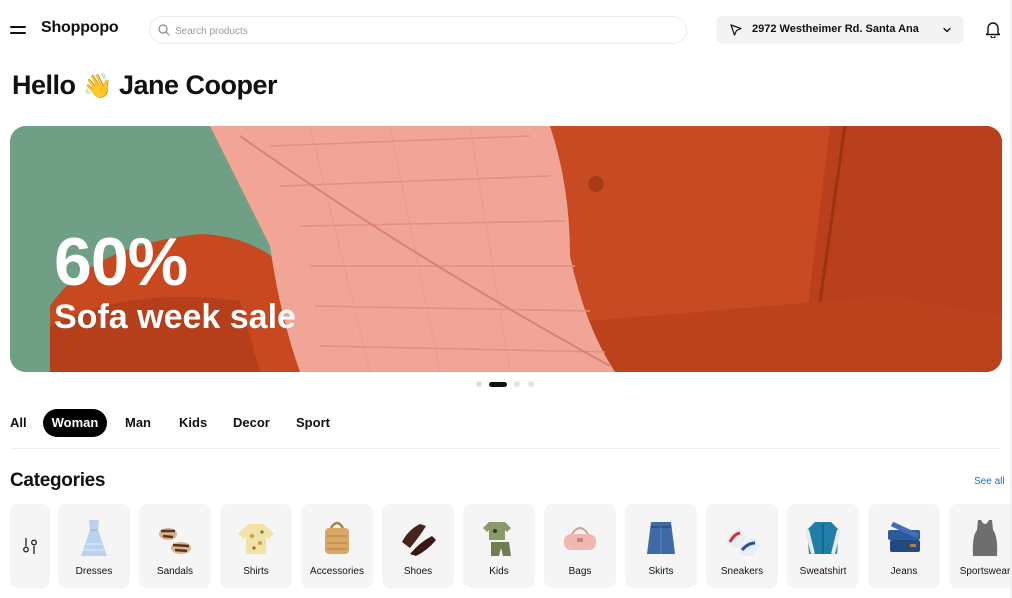 Image resolution: width=1012 pixels, height=598 pixels. I want to click on see-all-link: See all, so click(989, 481).